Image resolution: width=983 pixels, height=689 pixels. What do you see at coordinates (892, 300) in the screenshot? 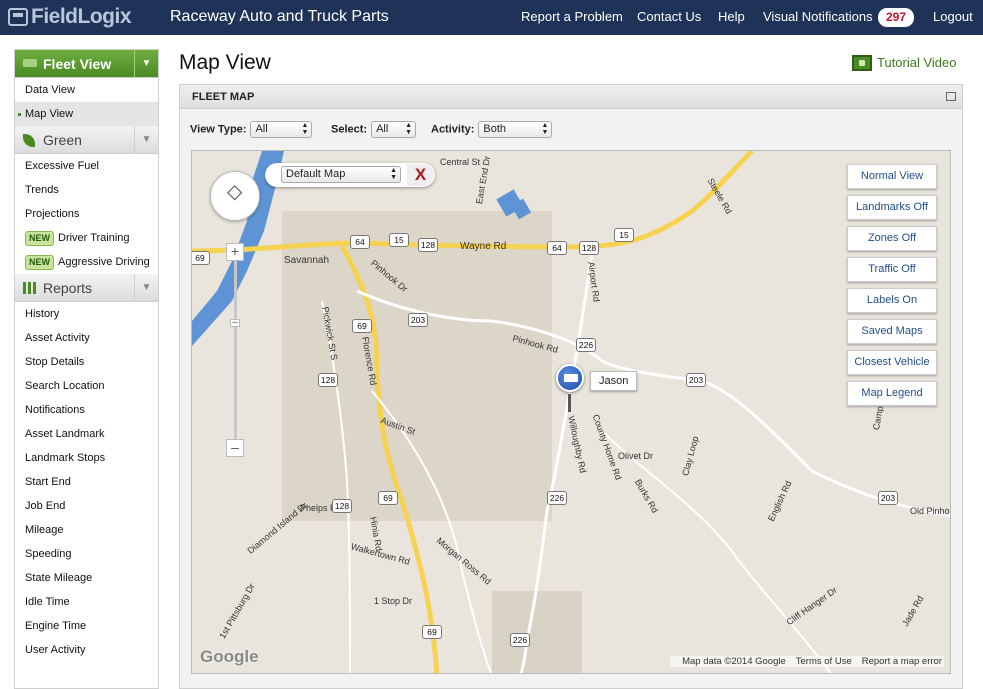
I see `labels-on-button: Labels On` at bounding box center [892, 300].